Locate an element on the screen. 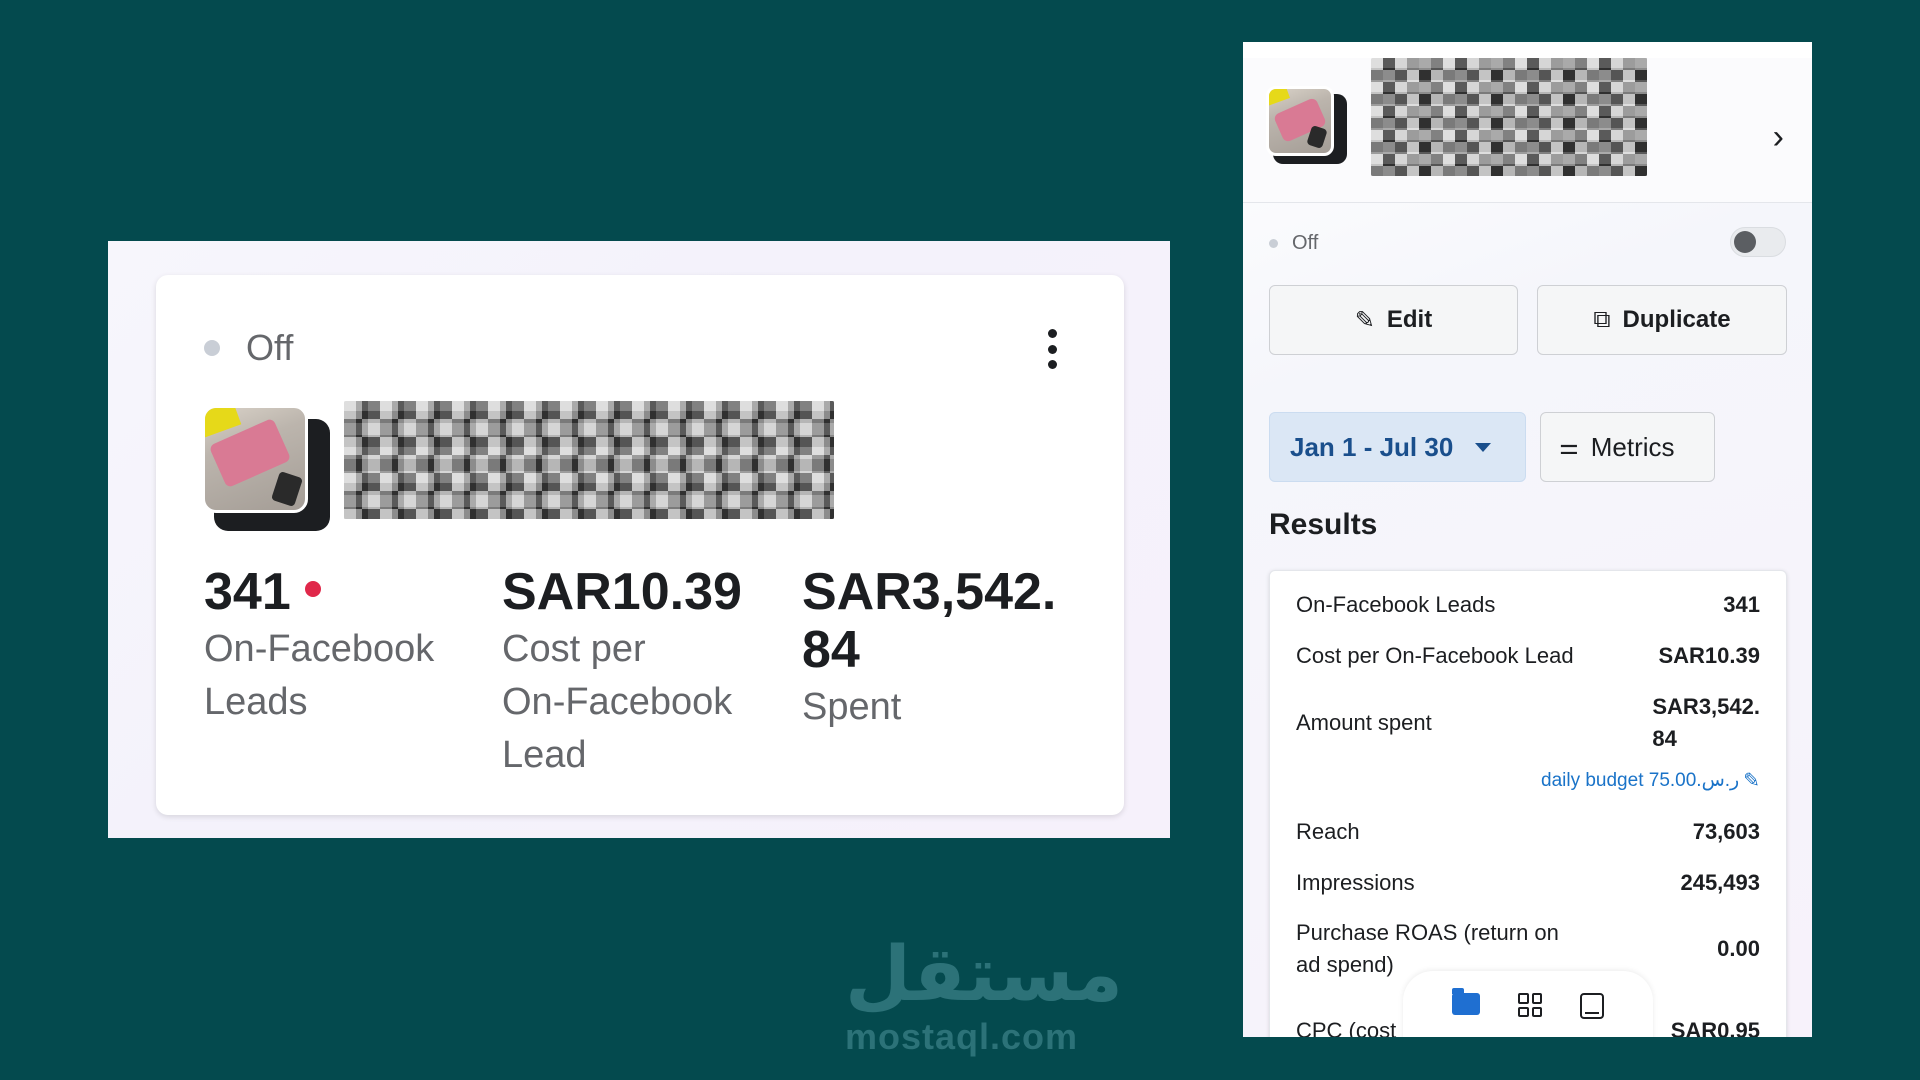  metrics-button: ⚌ Metrics is located at coordinates (1627, 447).